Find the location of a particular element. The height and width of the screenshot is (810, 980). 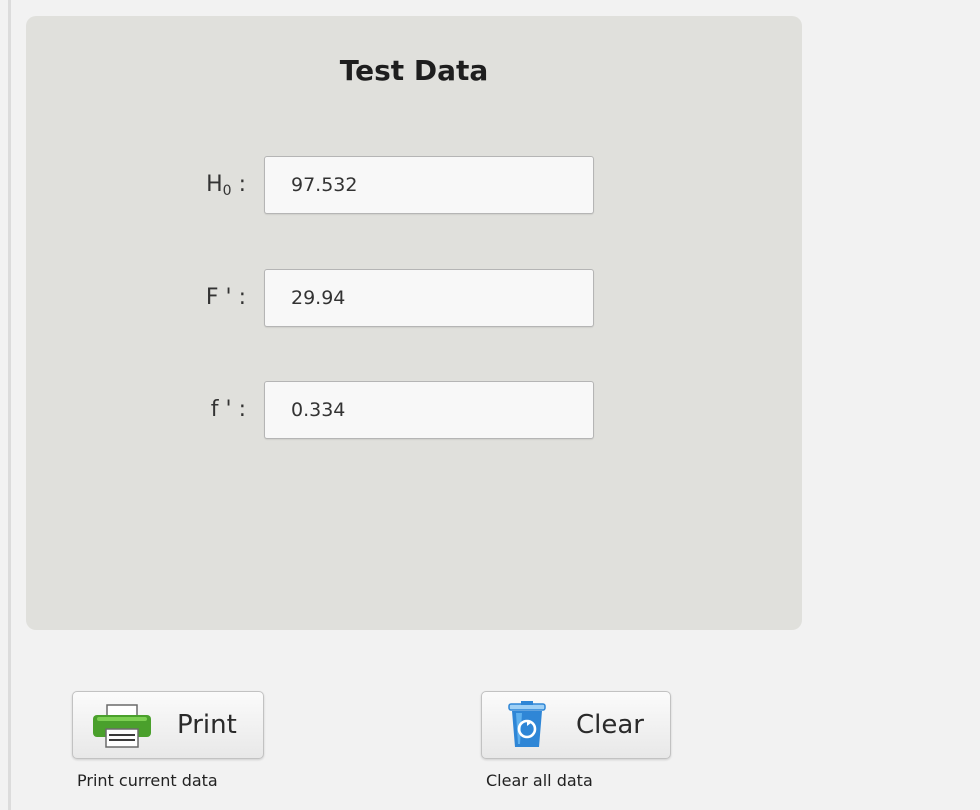

clear-button-label: Clear is located at coordinates (610, 725).